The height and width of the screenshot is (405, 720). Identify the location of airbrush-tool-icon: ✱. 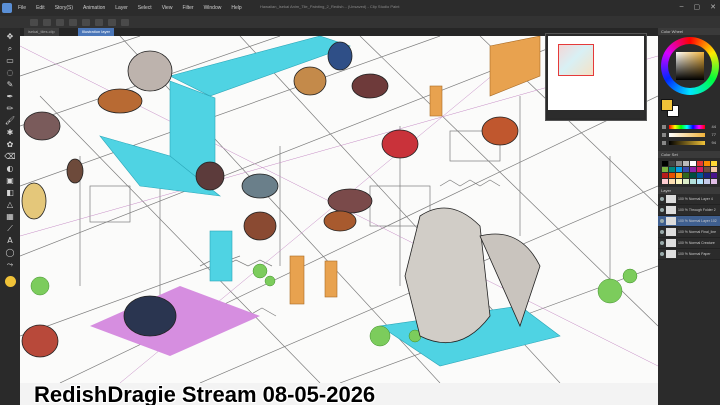
(10, 132).